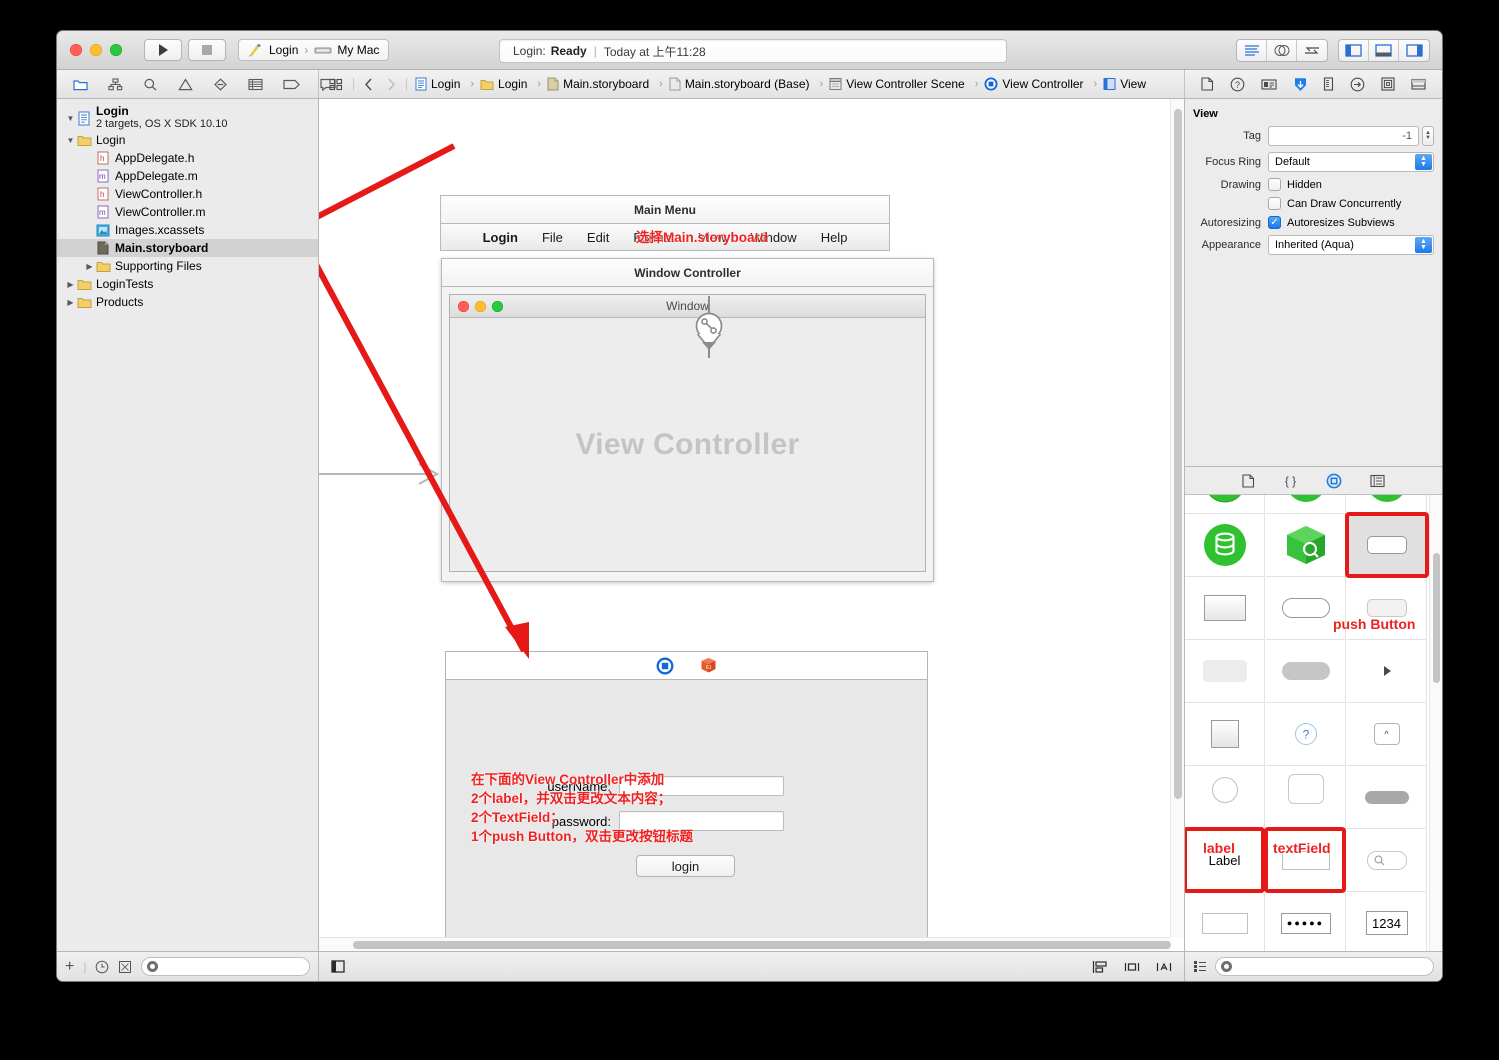  What do you see at coordinates (380, 84) in the screenshot?
I see `jump-bar-arrows` at bounding box center [380, 84].